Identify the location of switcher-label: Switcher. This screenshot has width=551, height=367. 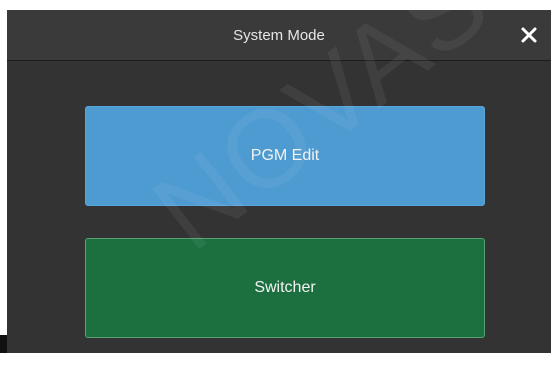
(285, 287).